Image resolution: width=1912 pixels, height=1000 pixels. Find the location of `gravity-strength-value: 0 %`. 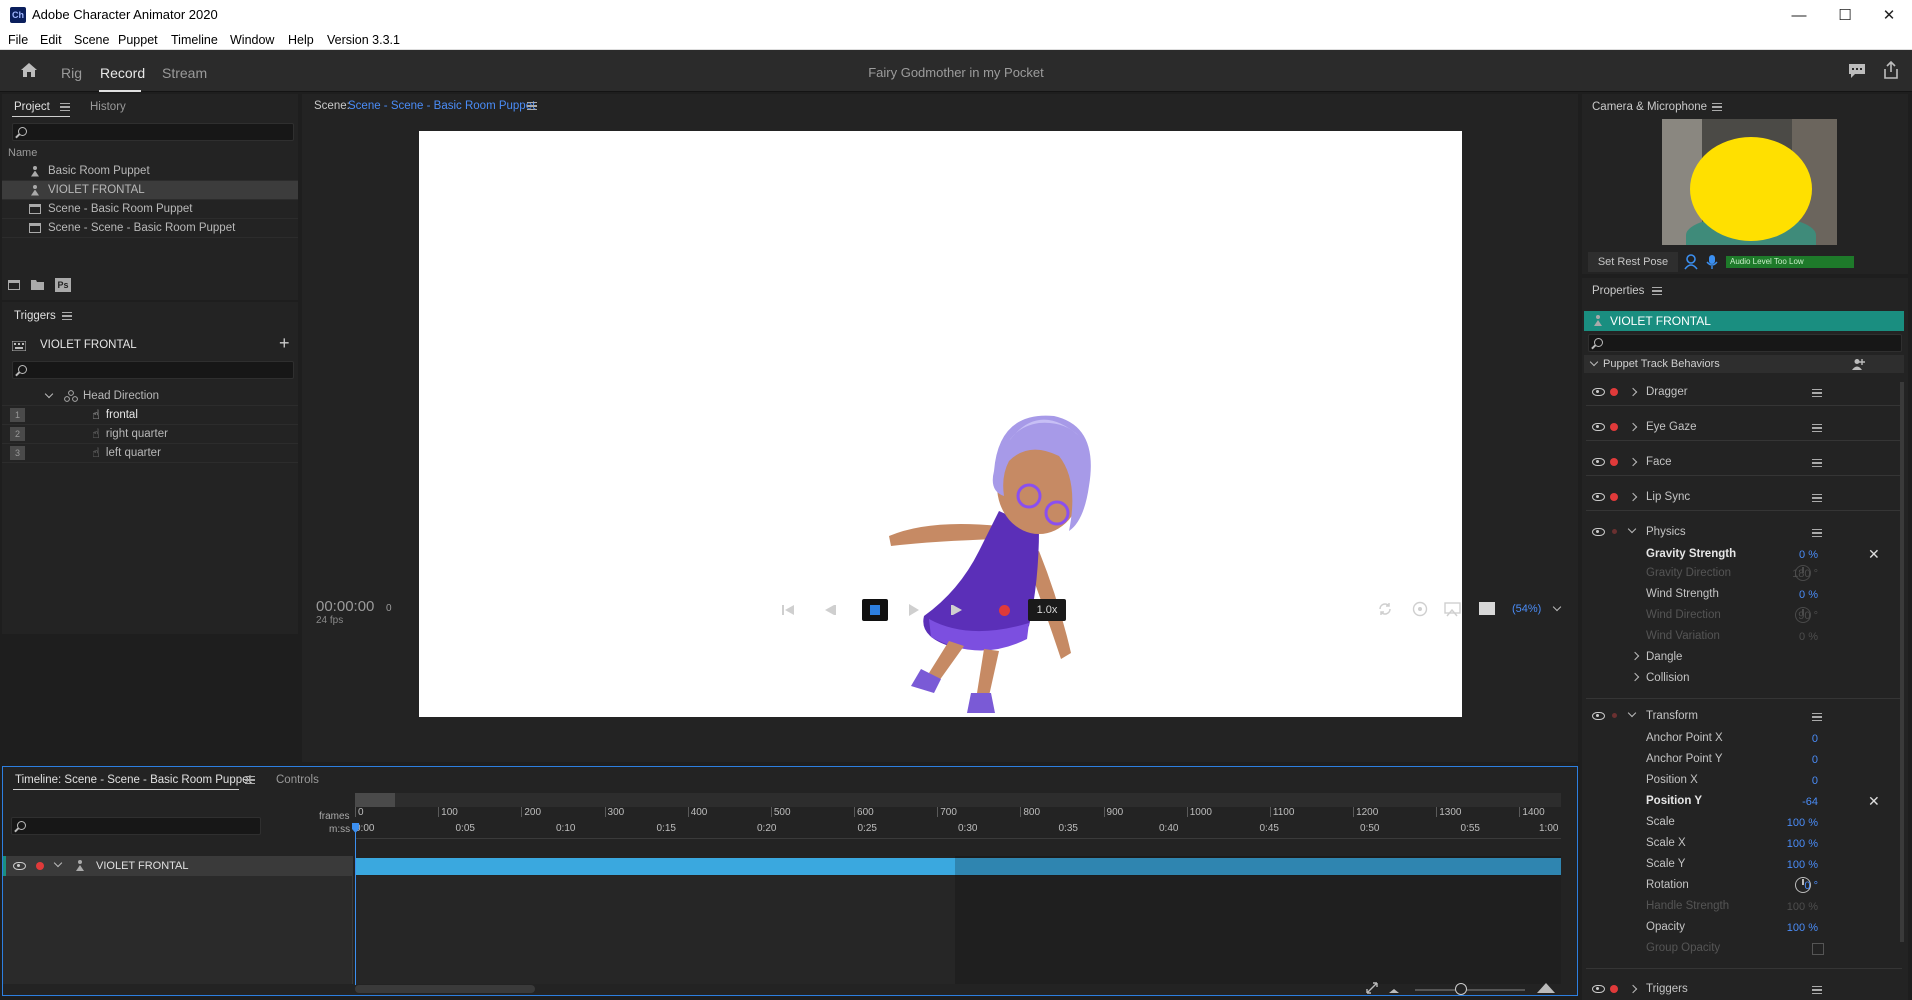

gravity-strength-value: 0 % is located at coordinates (1788, 555).